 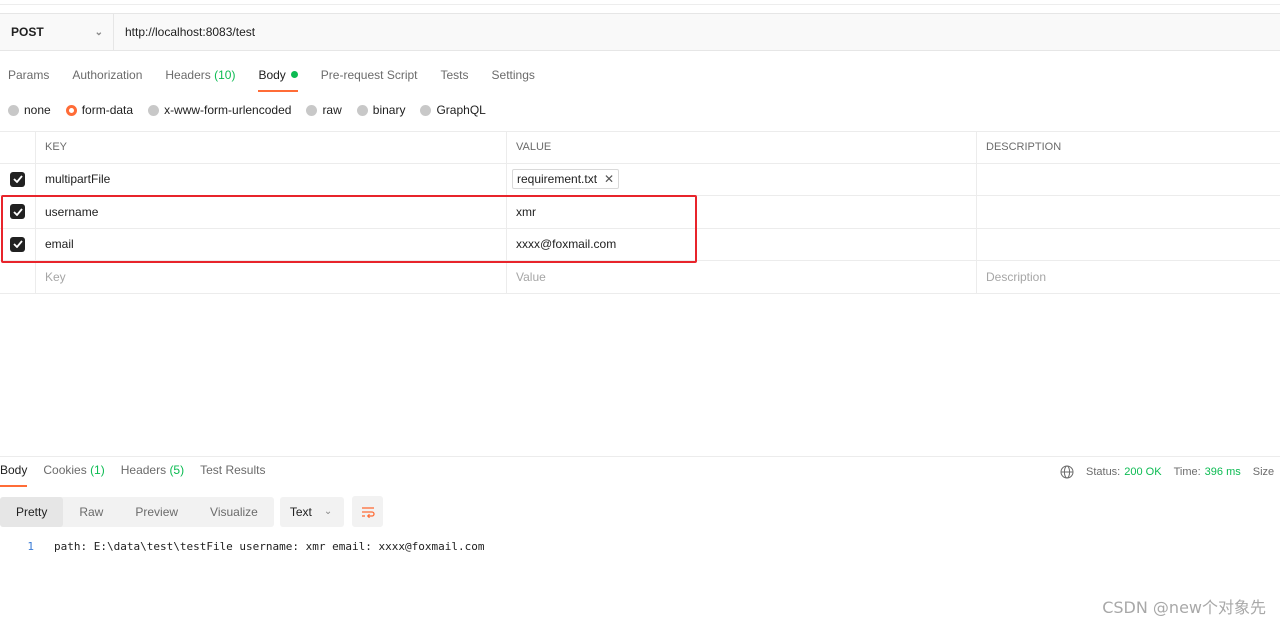 I want to click on status-label: Status:, so click(x=1103, y=472).